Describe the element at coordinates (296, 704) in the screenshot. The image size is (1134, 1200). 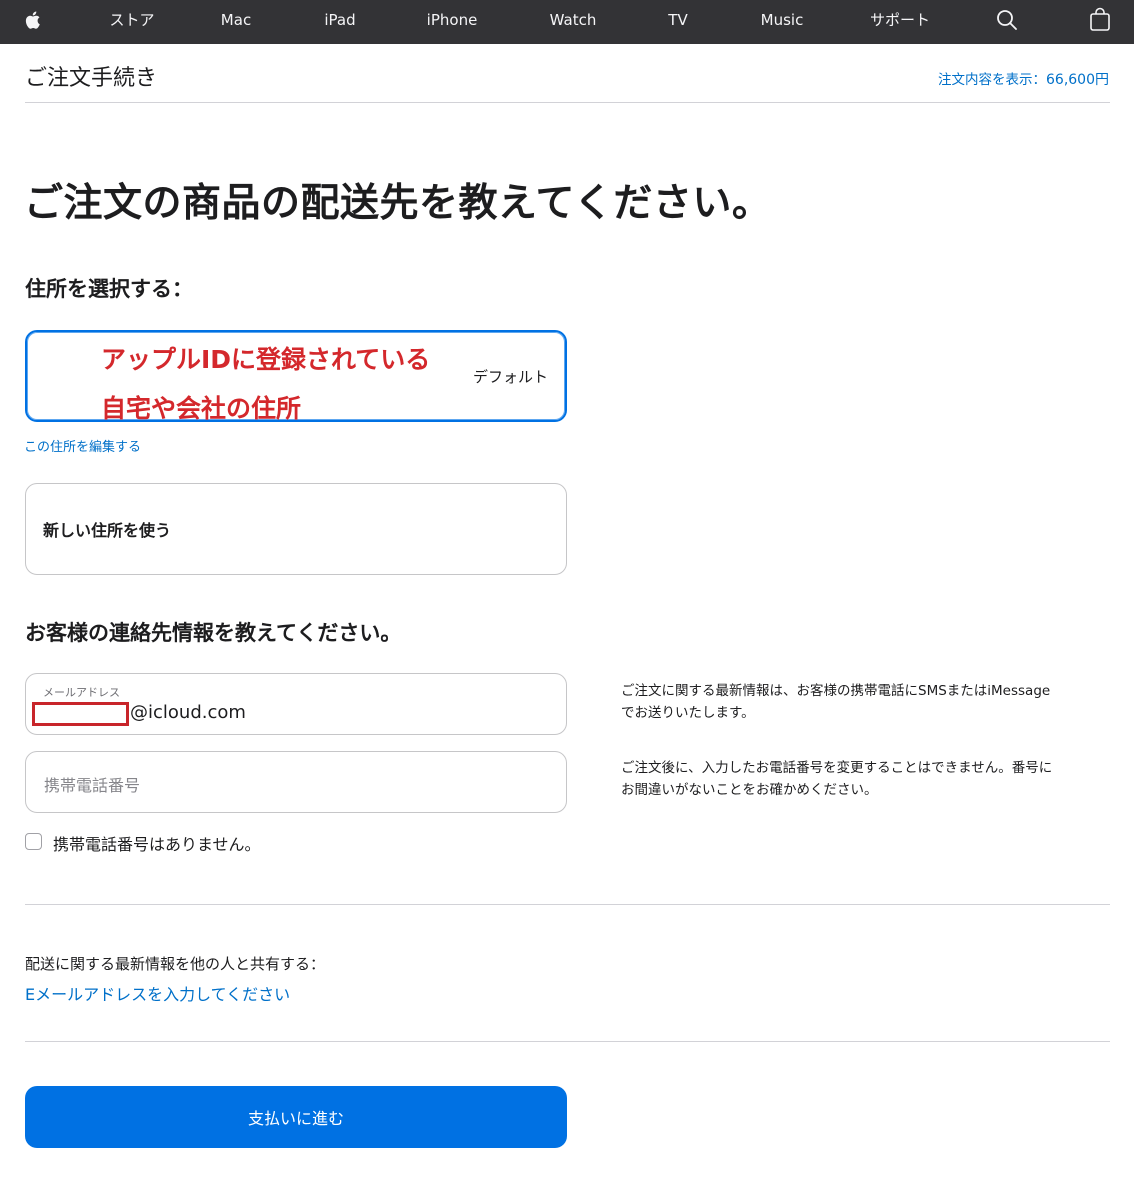
I see `email-field: メールアドレス @icloud.com` at that location.